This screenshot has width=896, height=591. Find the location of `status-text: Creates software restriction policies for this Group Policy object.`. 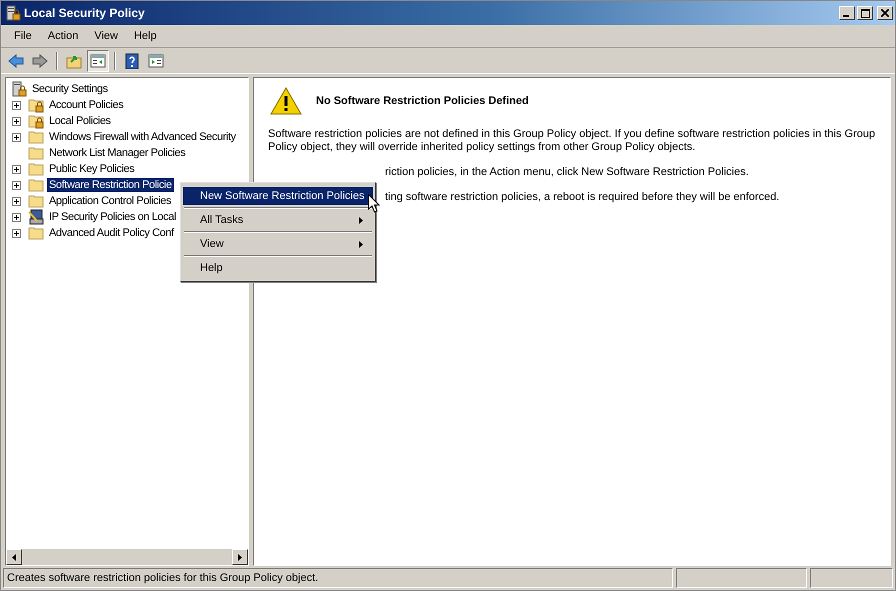

status-text: Creates software restriction policies for this Group Policy object. is located at coordinates (338, 578).